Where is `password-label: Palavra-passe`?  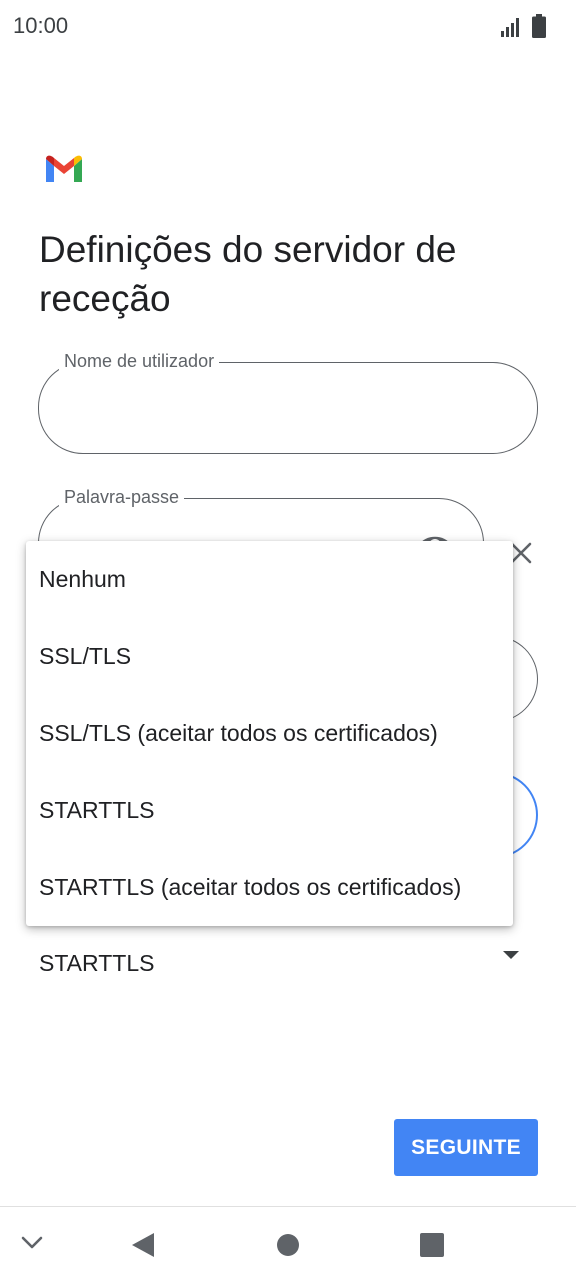
password-label: Palavra-passe is located at coordinates (122, 497).